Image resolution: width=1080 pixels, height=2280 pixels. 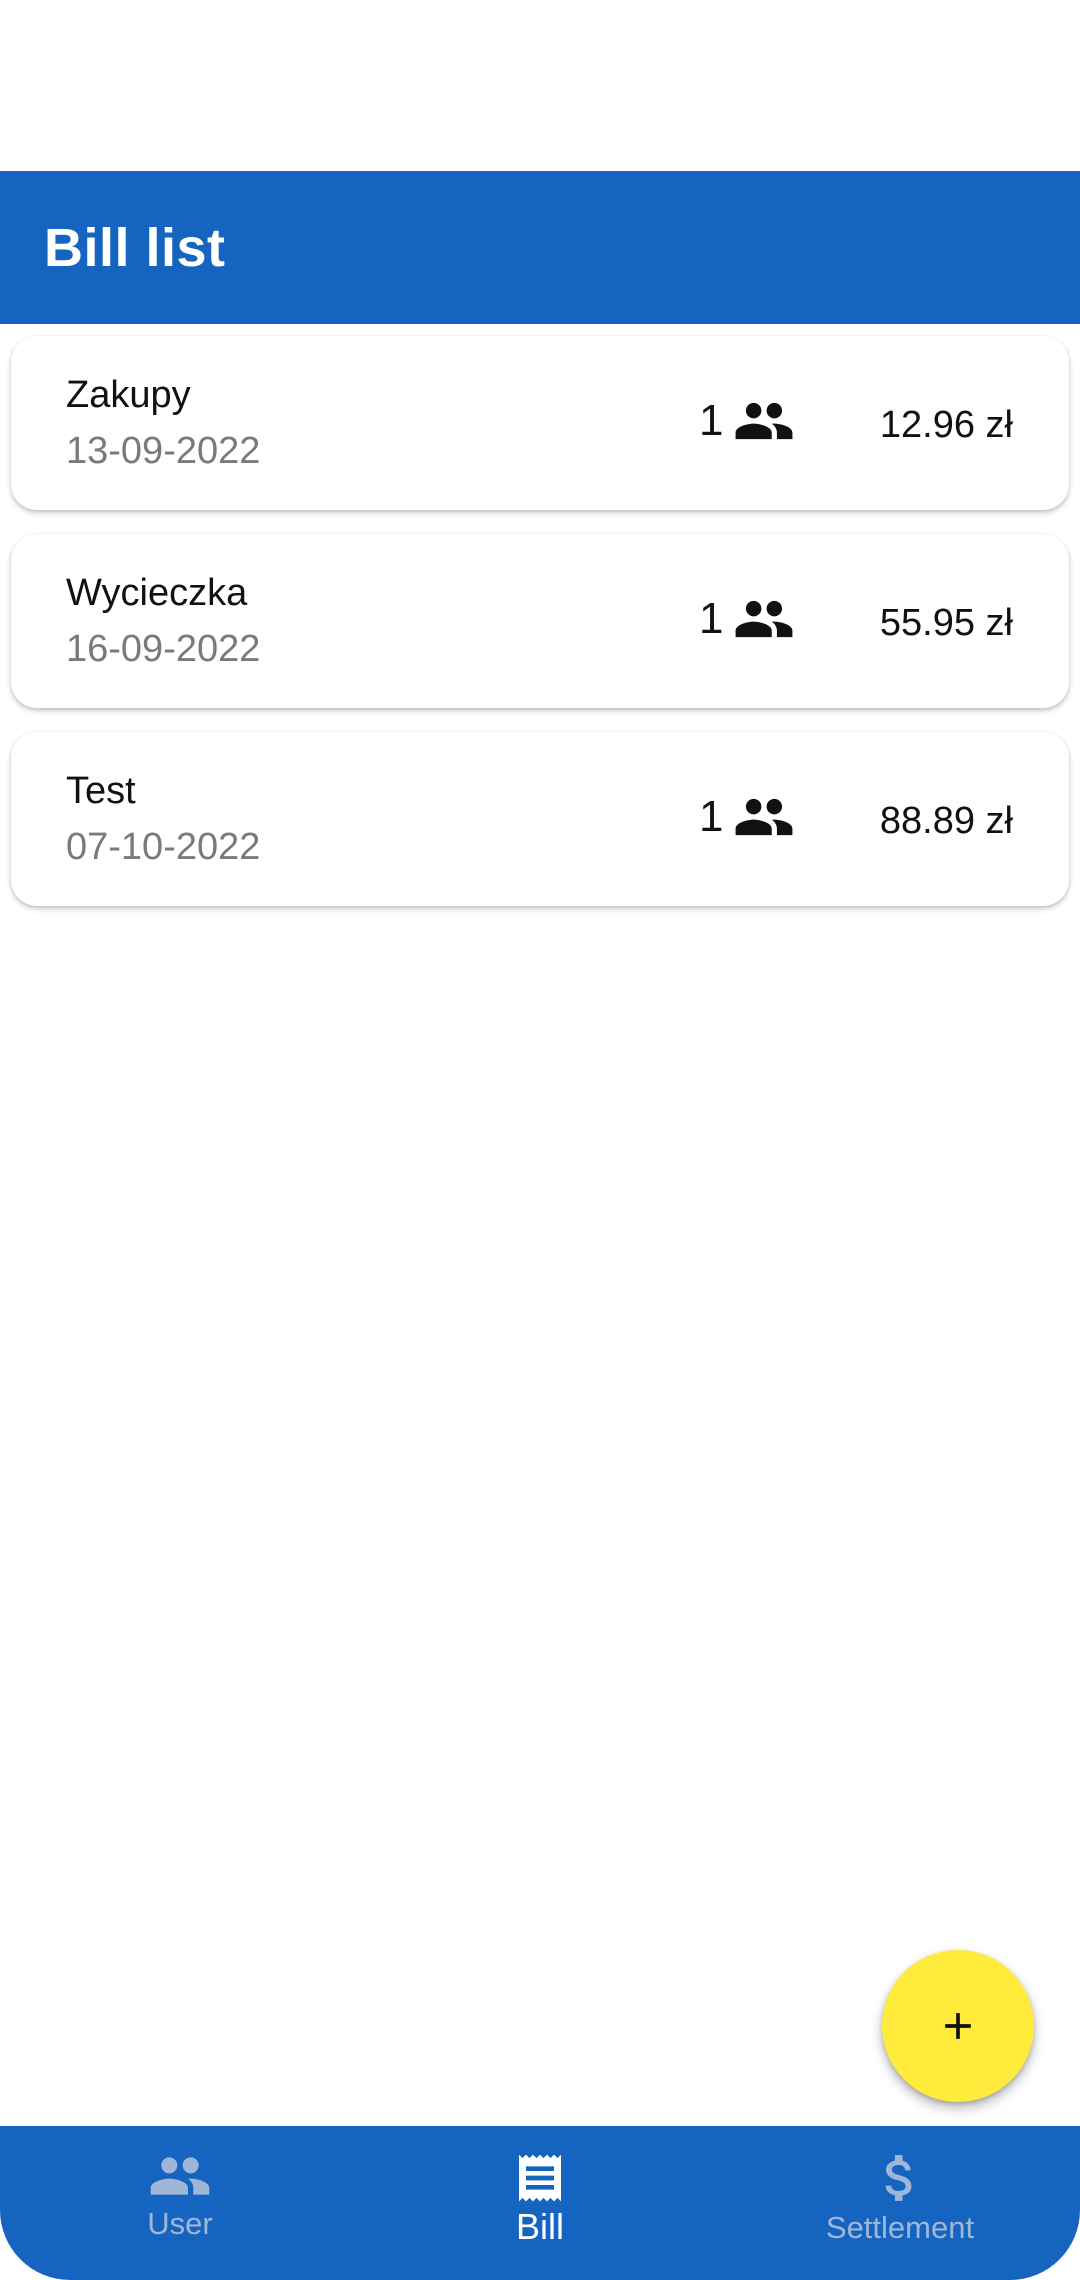 I want to click on bill-amount: 12.96 zł, so click(x=946, y=425).